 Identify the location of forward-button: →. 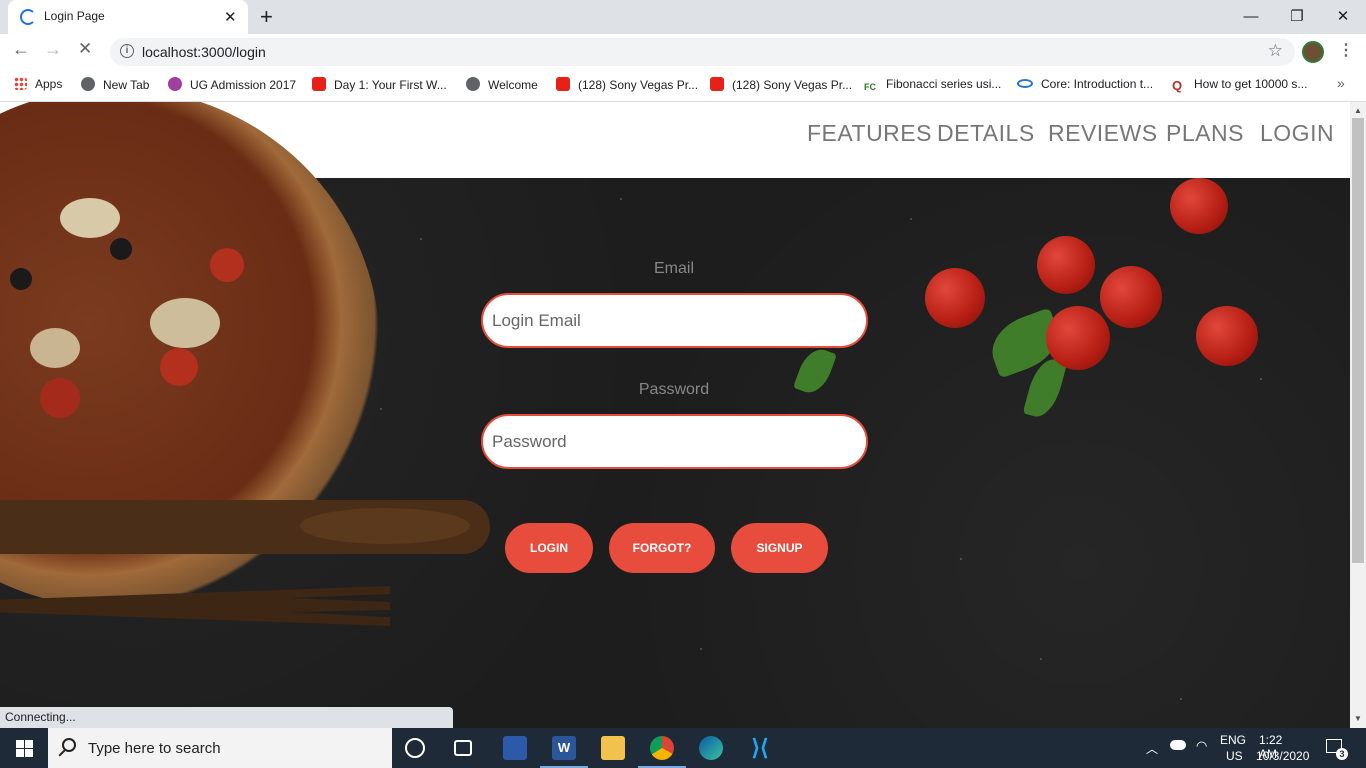
(53, 49).